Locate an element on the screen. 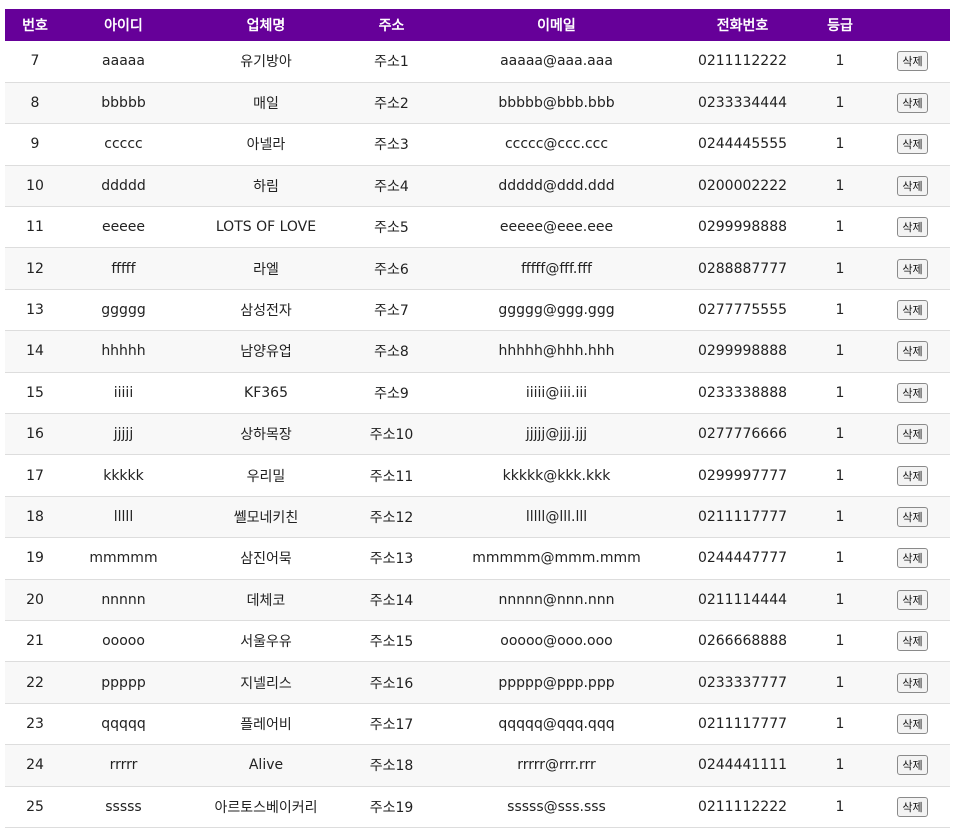 This screenshot has width=958, height=828. header-company: 업체명 is located at coordinates (266, 26).